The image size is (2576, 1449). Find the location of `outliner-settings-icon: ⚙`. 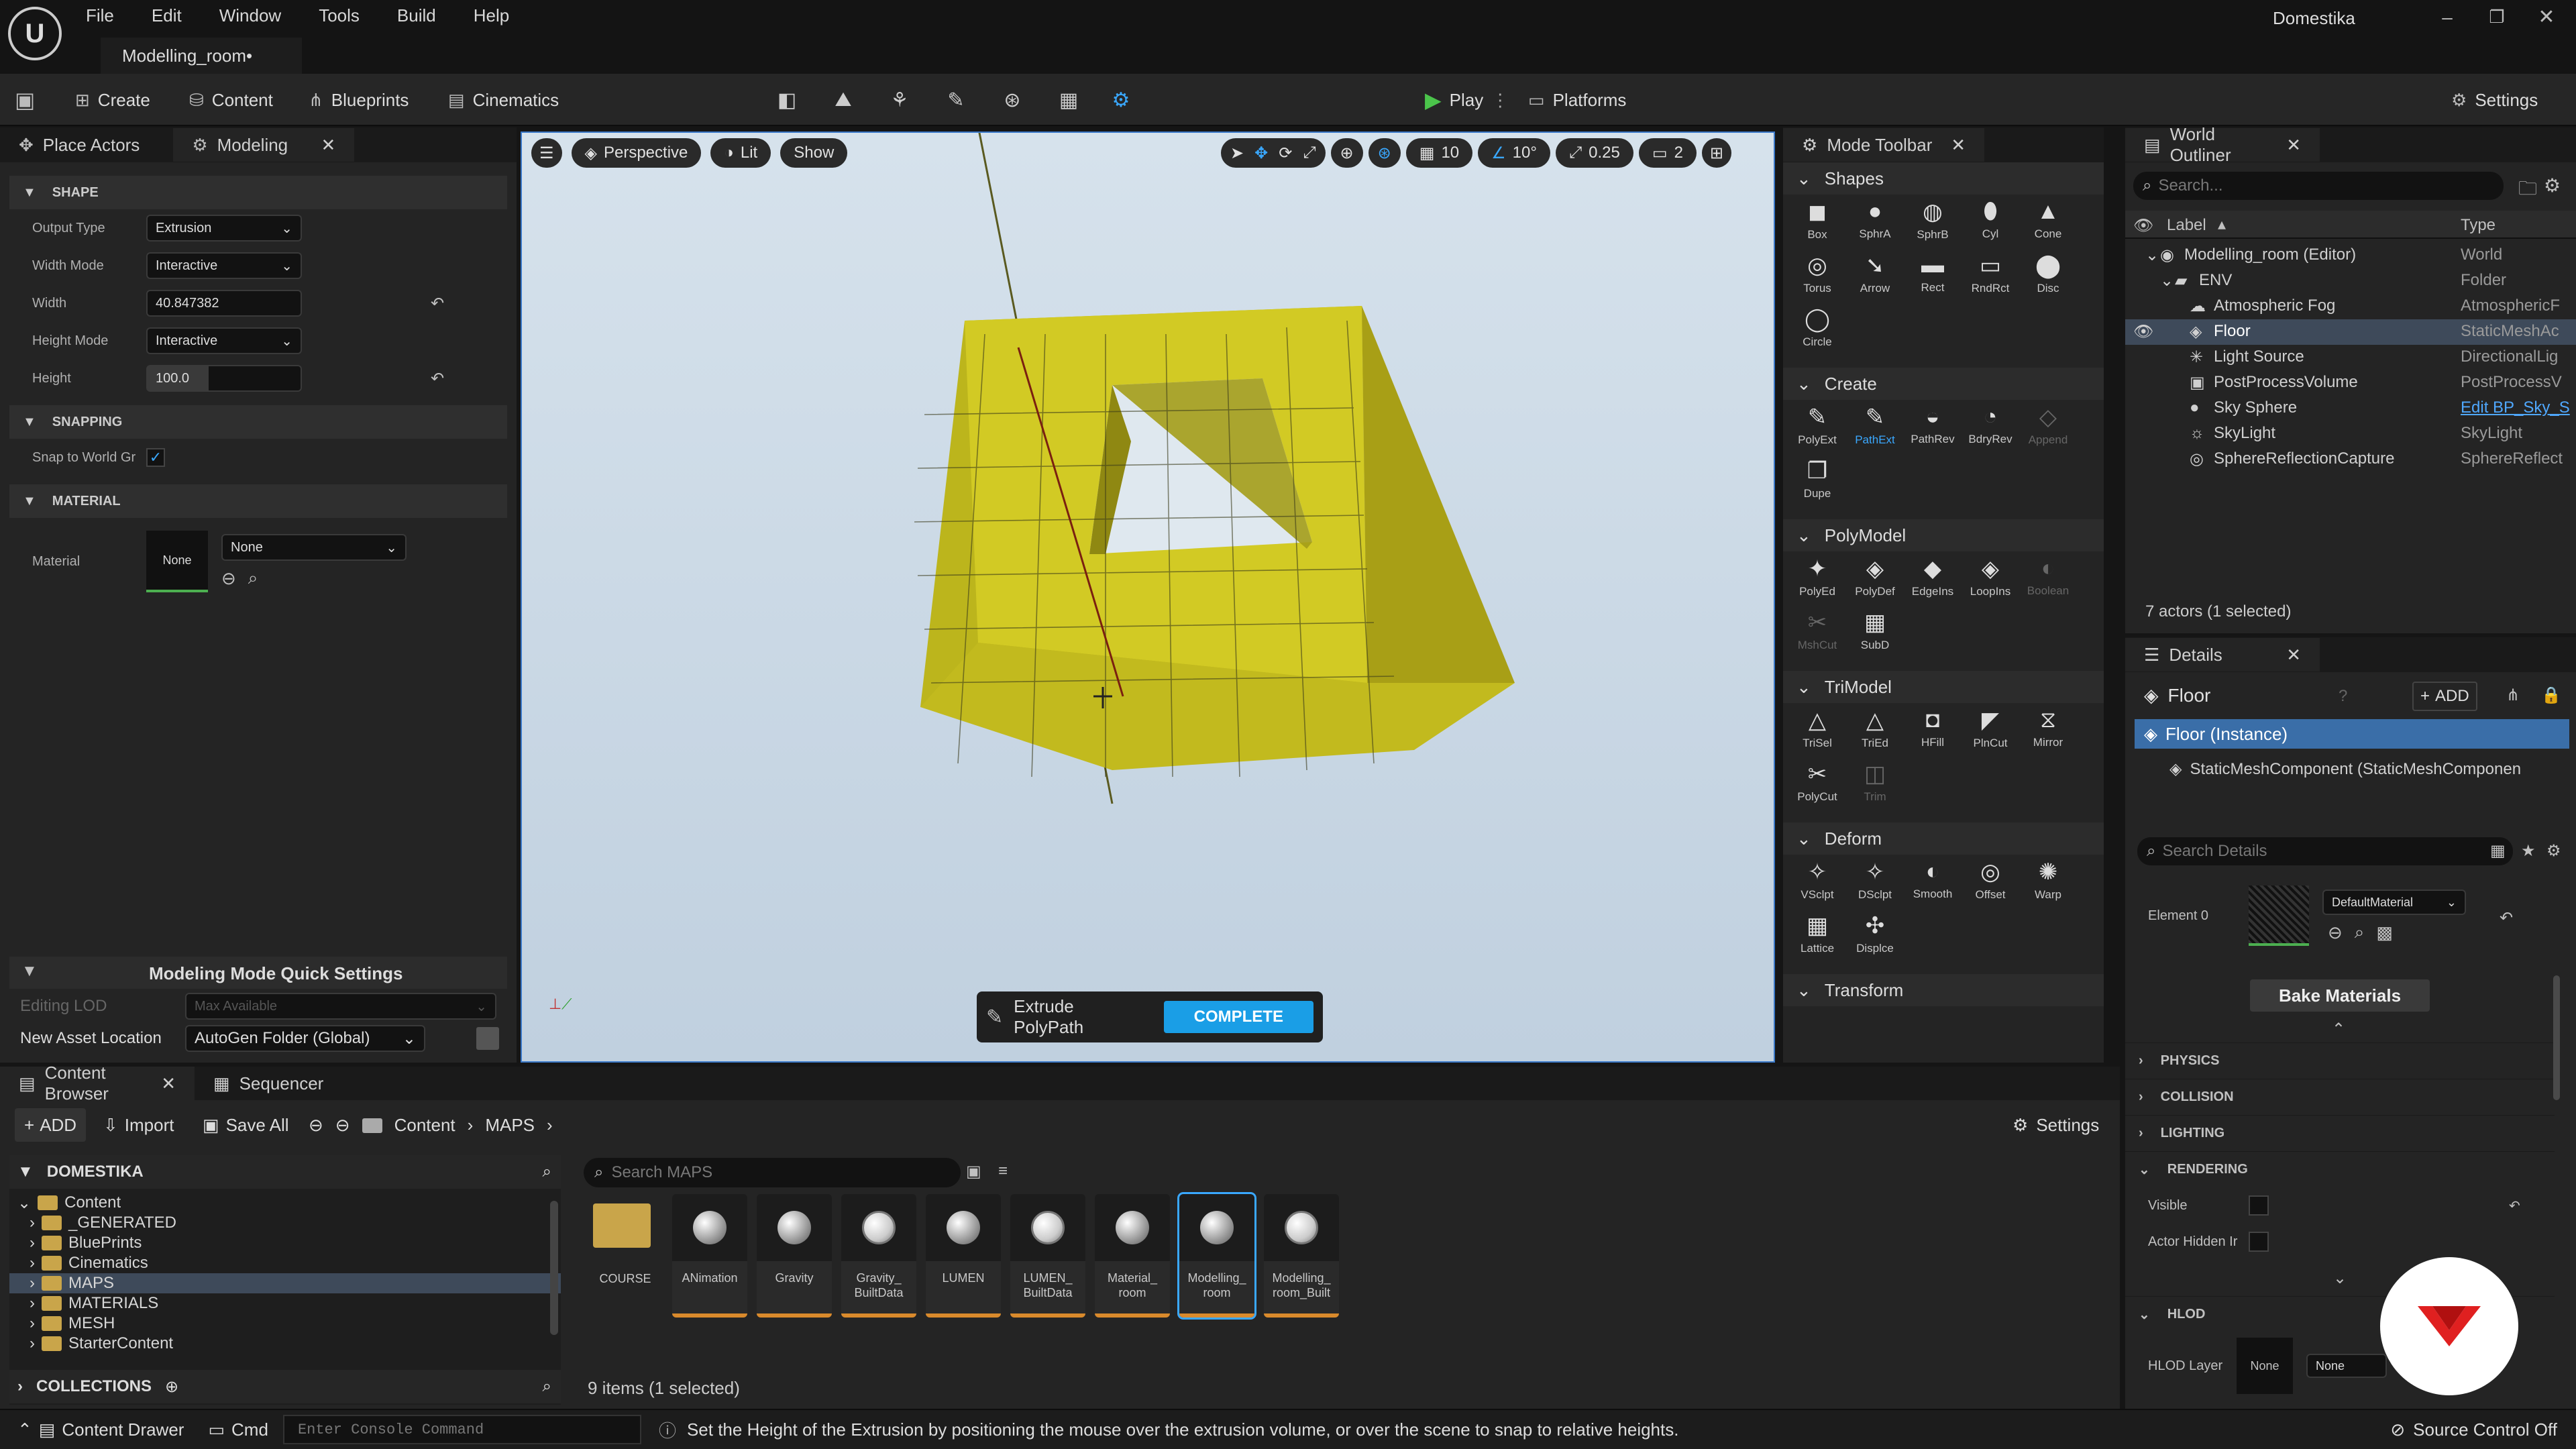

outliner-settings-icon: ⚙ is located at coordinates (2552, 185).